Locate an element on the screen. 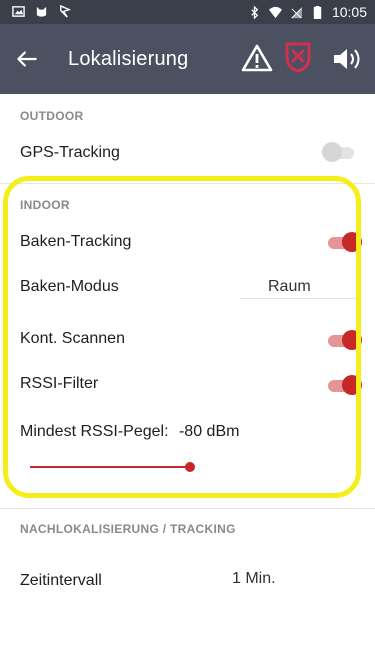 Image resolution: width=375 pixels, height=659 pixels. warning-icon is located at coordinates (257, 58).